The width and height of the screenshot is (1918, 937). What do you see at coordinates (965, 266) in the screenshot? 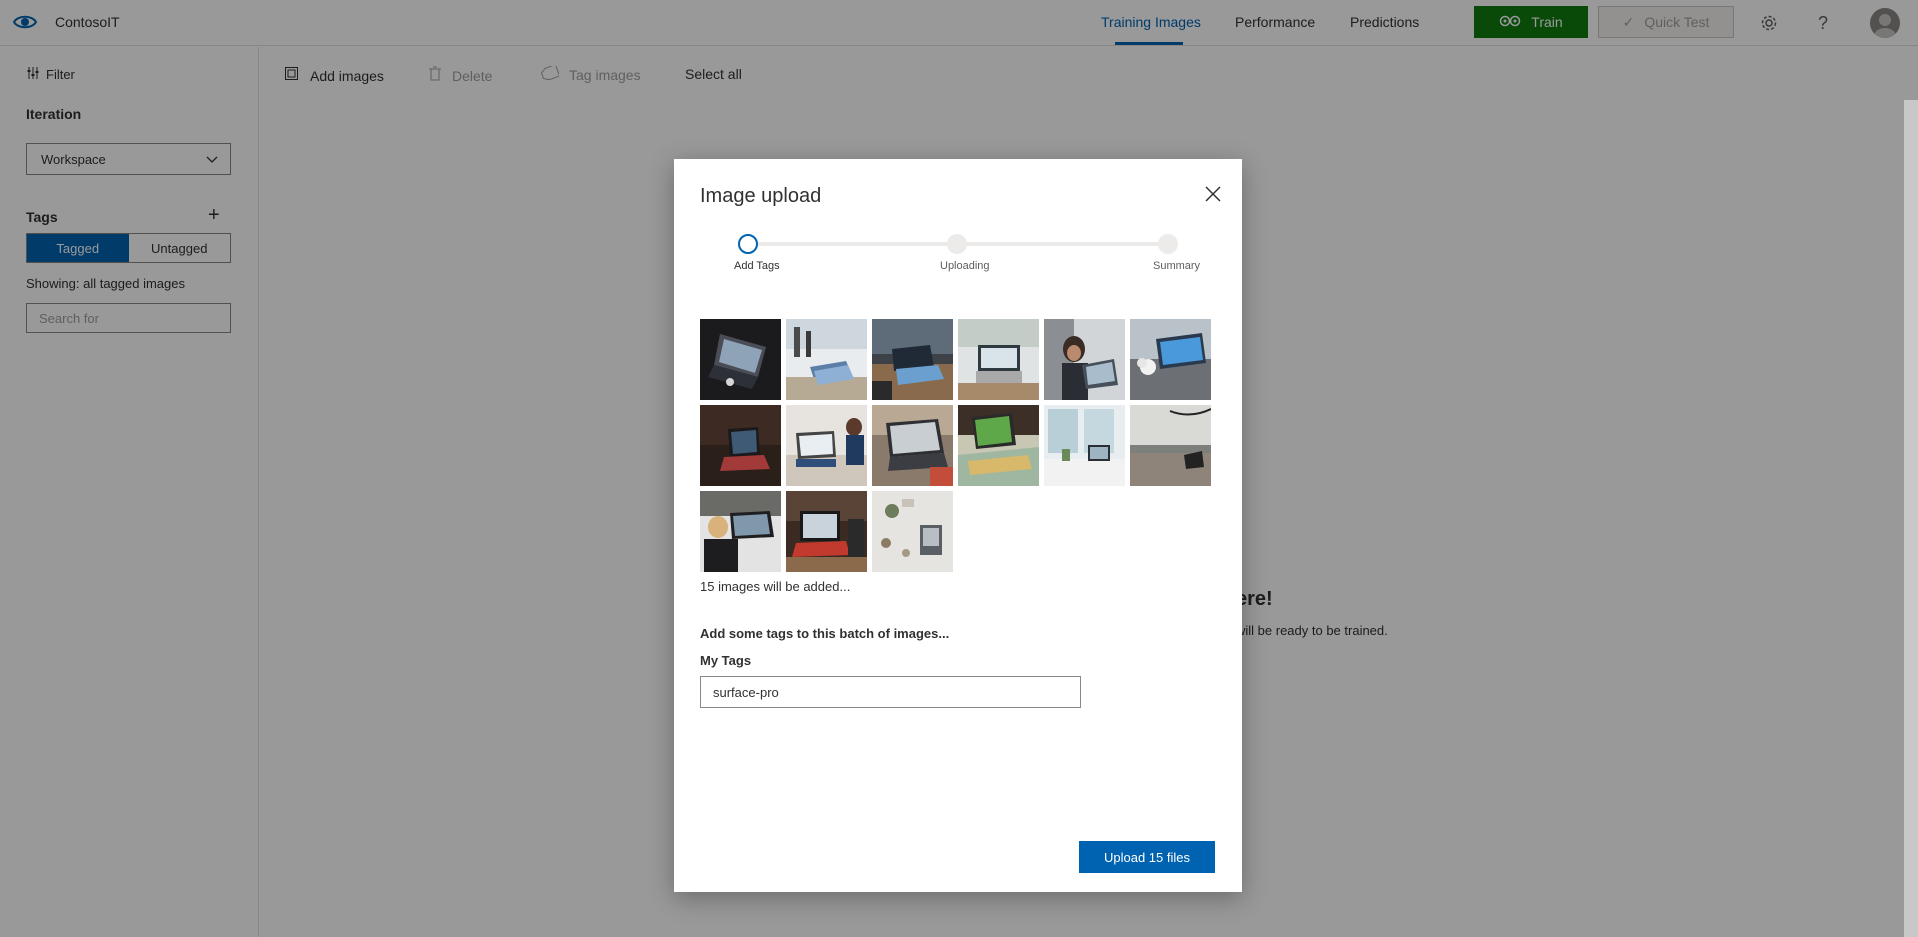
I see `step-label-uploading: Uploading` at bounding box center [965, 266].